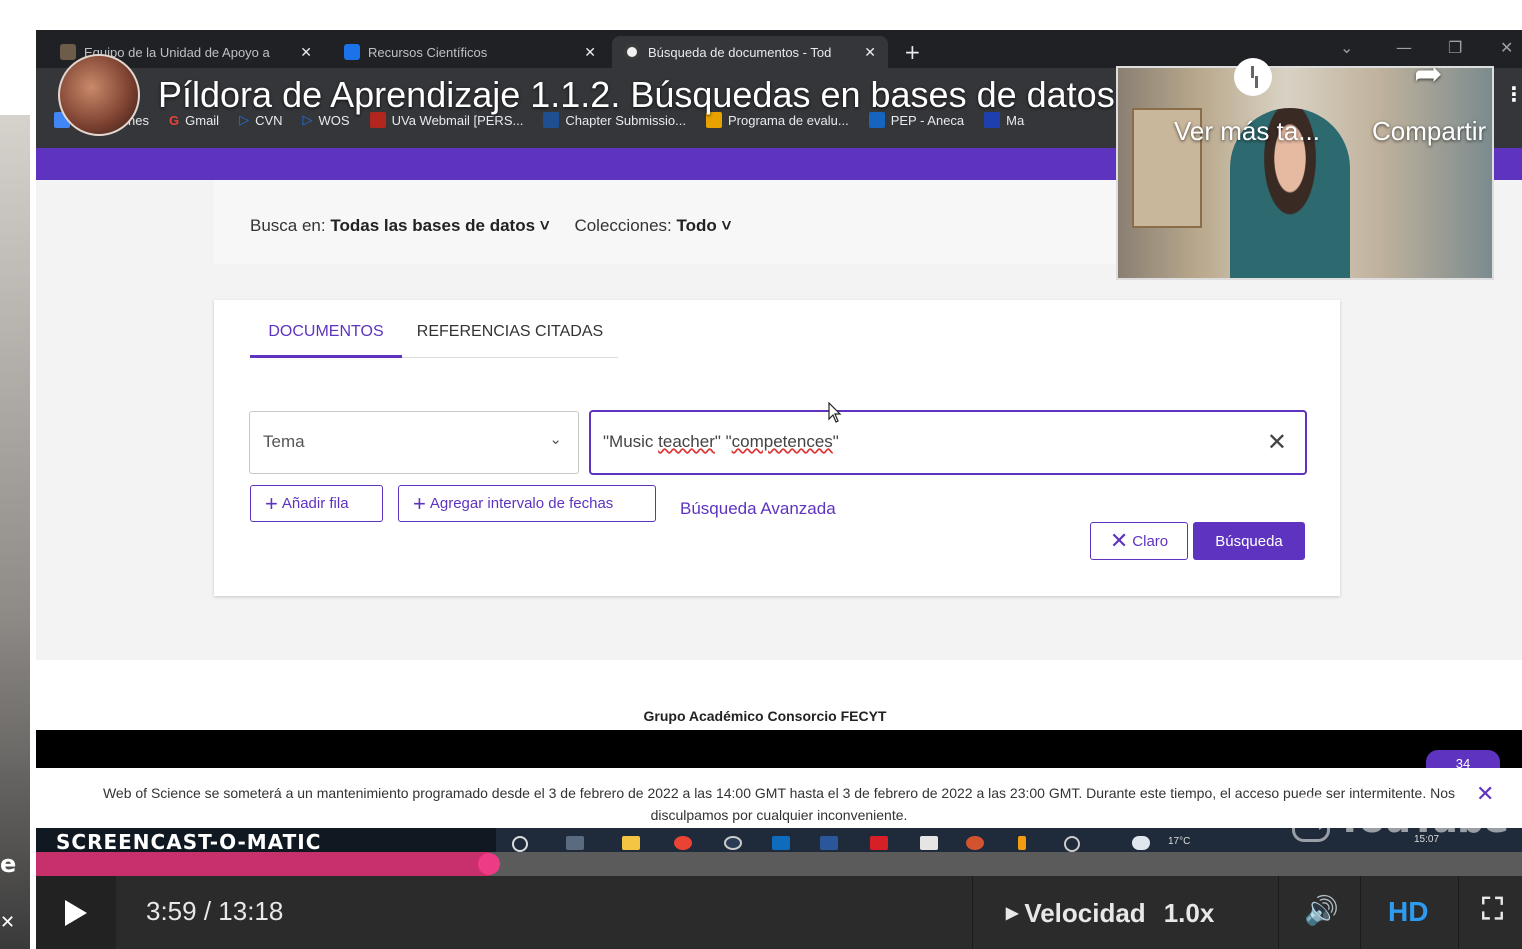 The height and width of the screenshot is (949, 1522). Describe the element at coordinates (520, 844) in the screenshot. I see `search-icon` at that location.